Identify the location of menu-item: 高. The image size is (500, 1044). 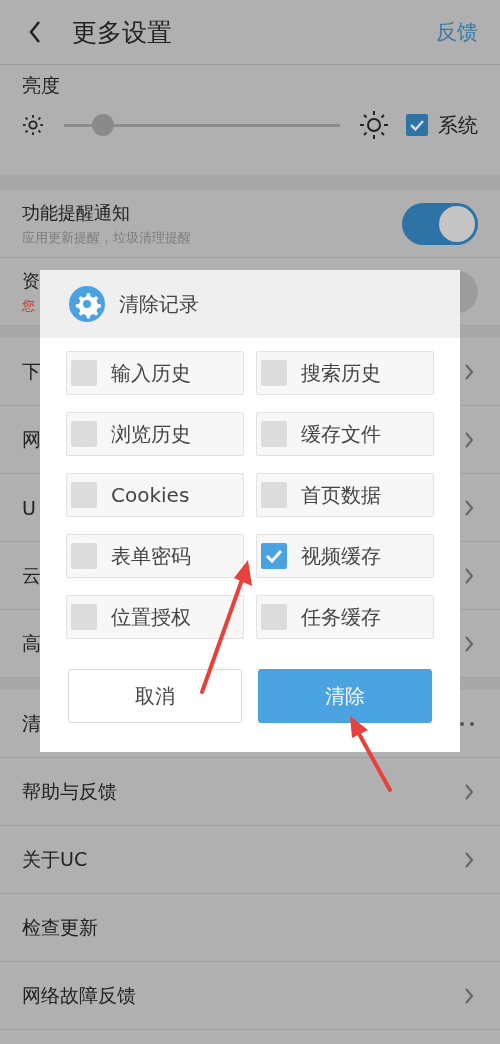
(31, 643).